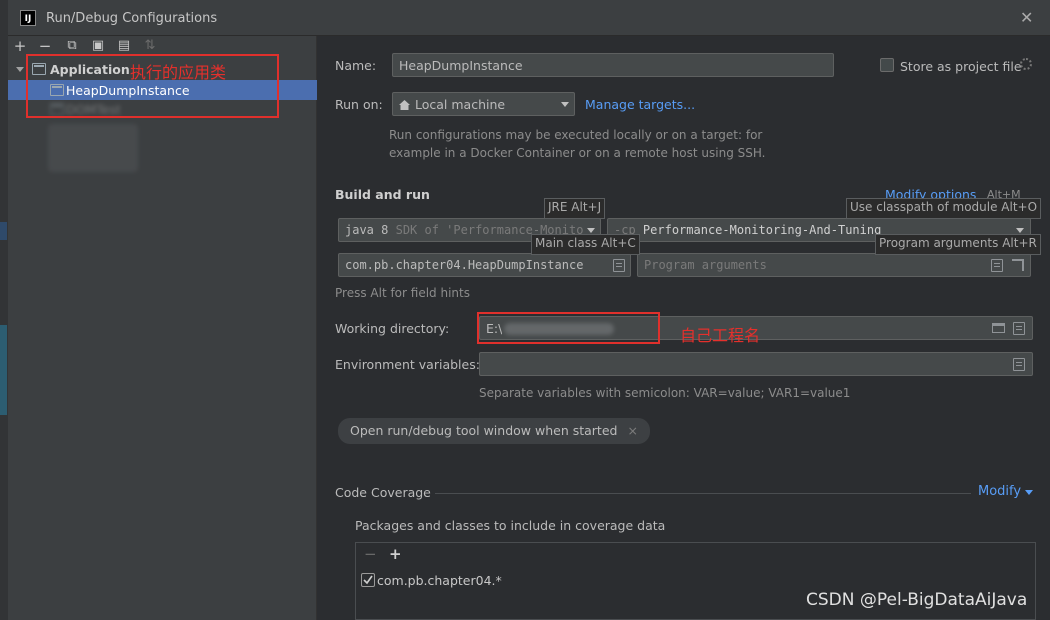  What do you see at coordinates (944, 208) in the screenshot?
I see `classpath-tooltip: Use classpath of module Alt+O` at bounding box center [944, 208].